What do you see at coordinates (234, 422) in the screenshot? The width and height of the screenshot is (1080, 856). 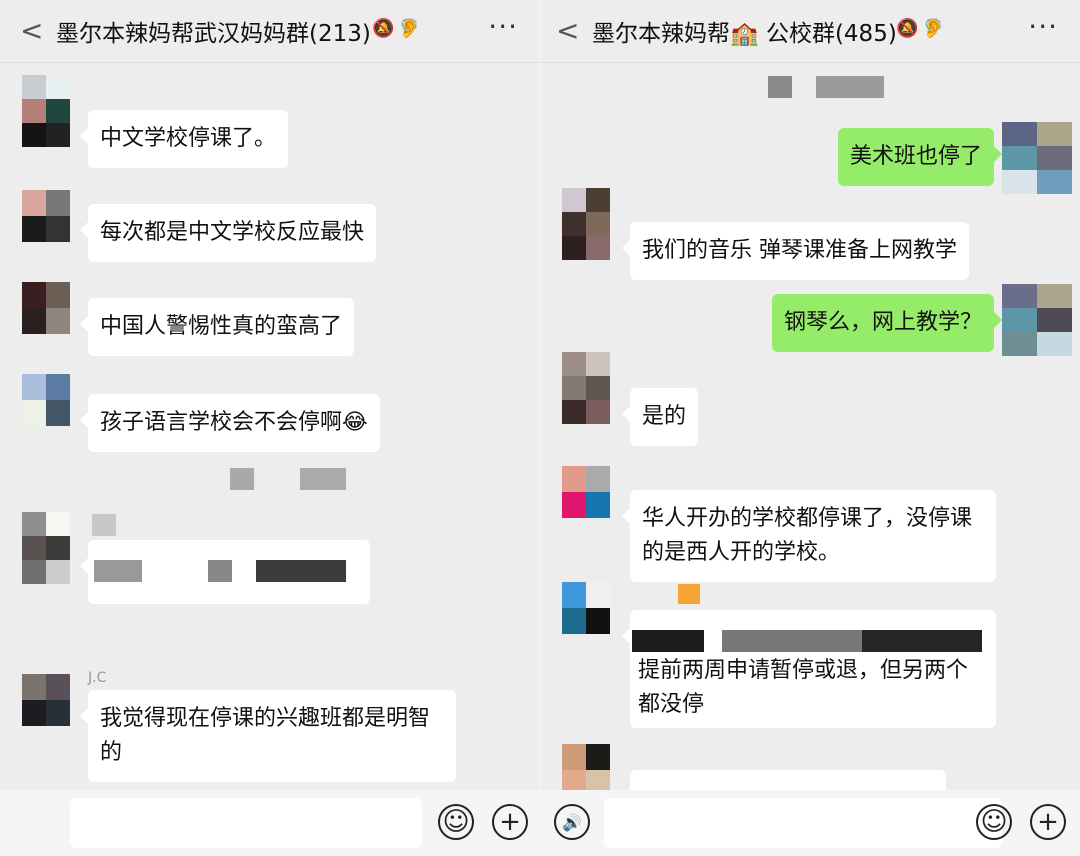 I see `message-text: 孩子语言学校会不会停啊😂` at bounding box center [234, 422].